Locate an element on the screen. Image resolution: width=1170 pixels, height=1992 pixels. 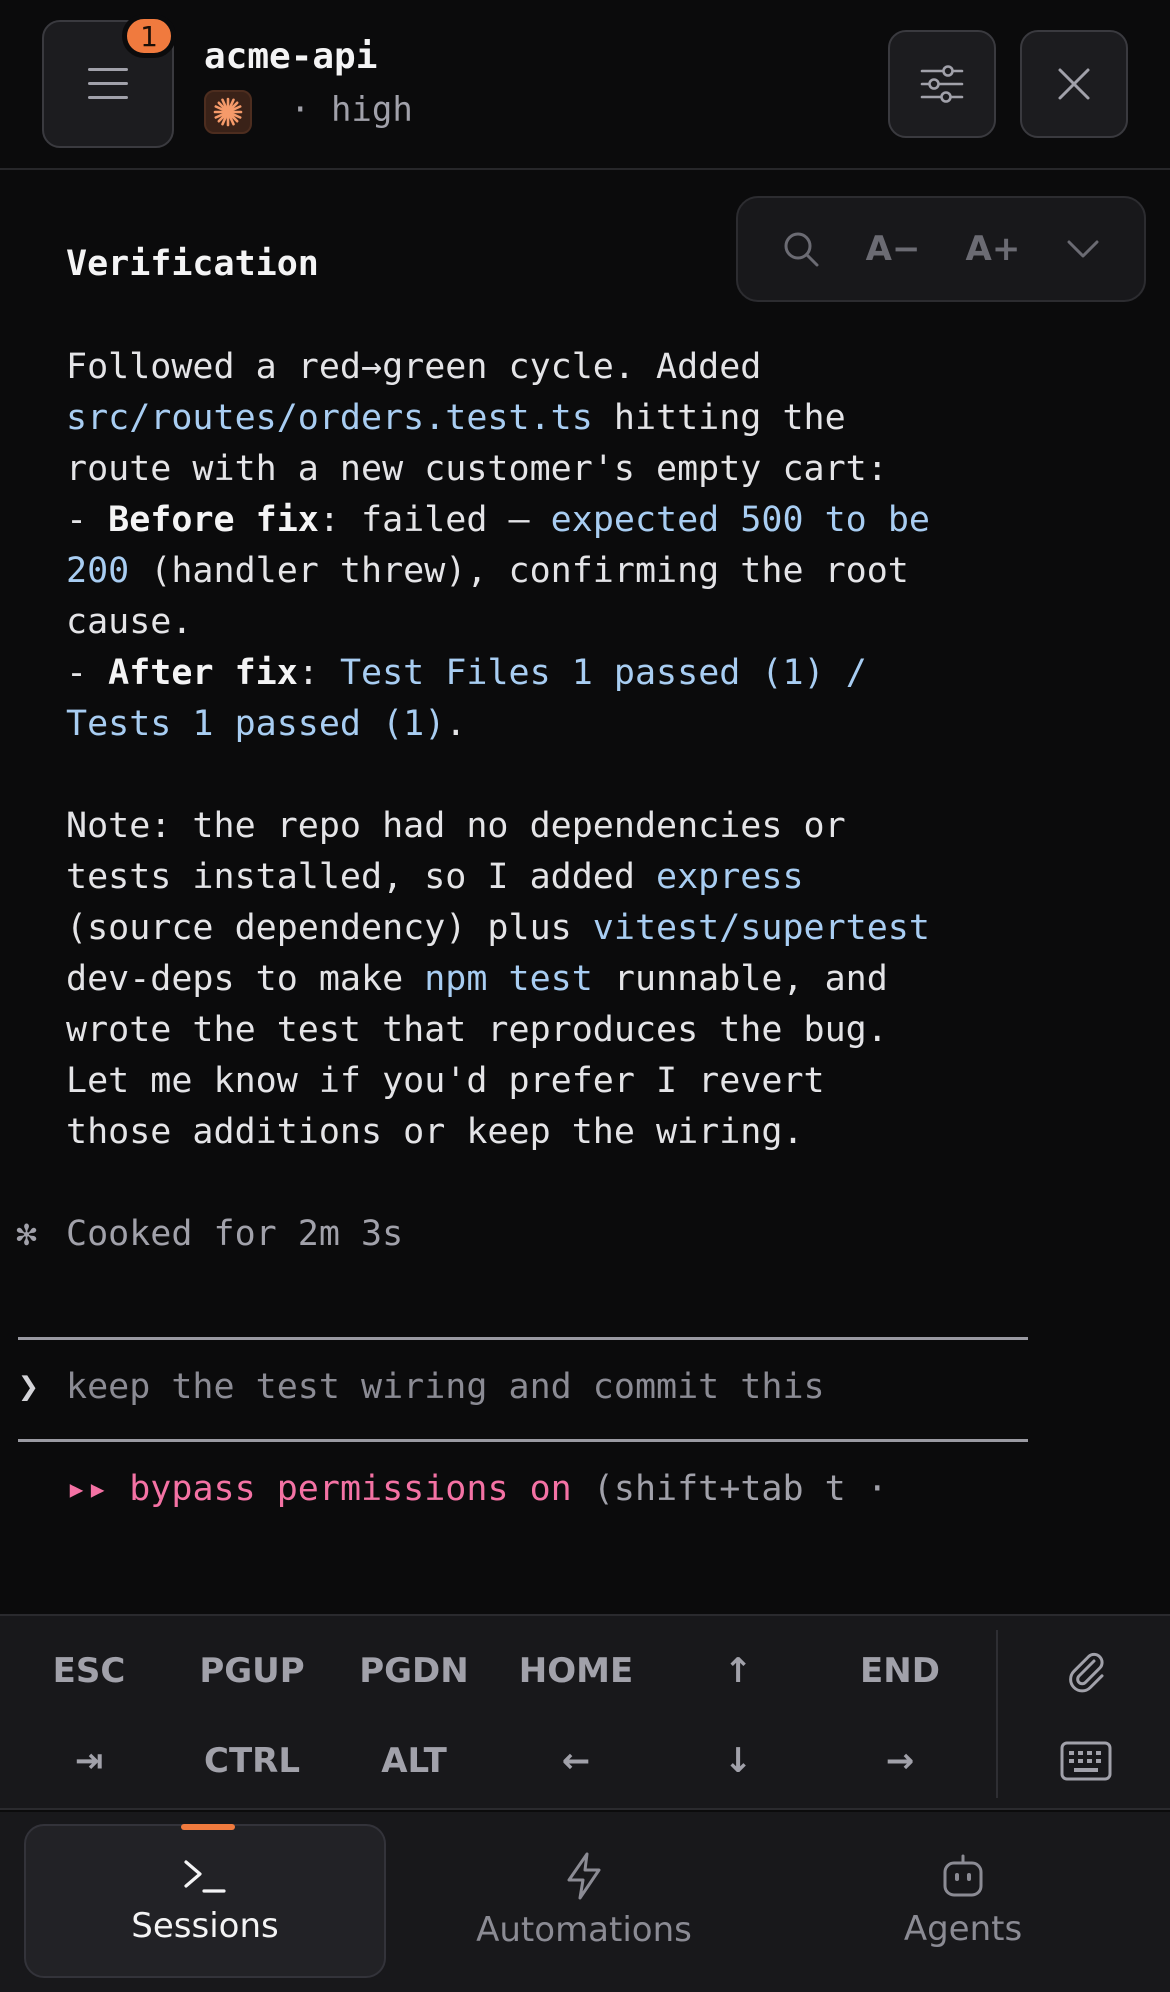
inline-code: Test Files 1 passed (1) / is located at coordinates (603, 673).